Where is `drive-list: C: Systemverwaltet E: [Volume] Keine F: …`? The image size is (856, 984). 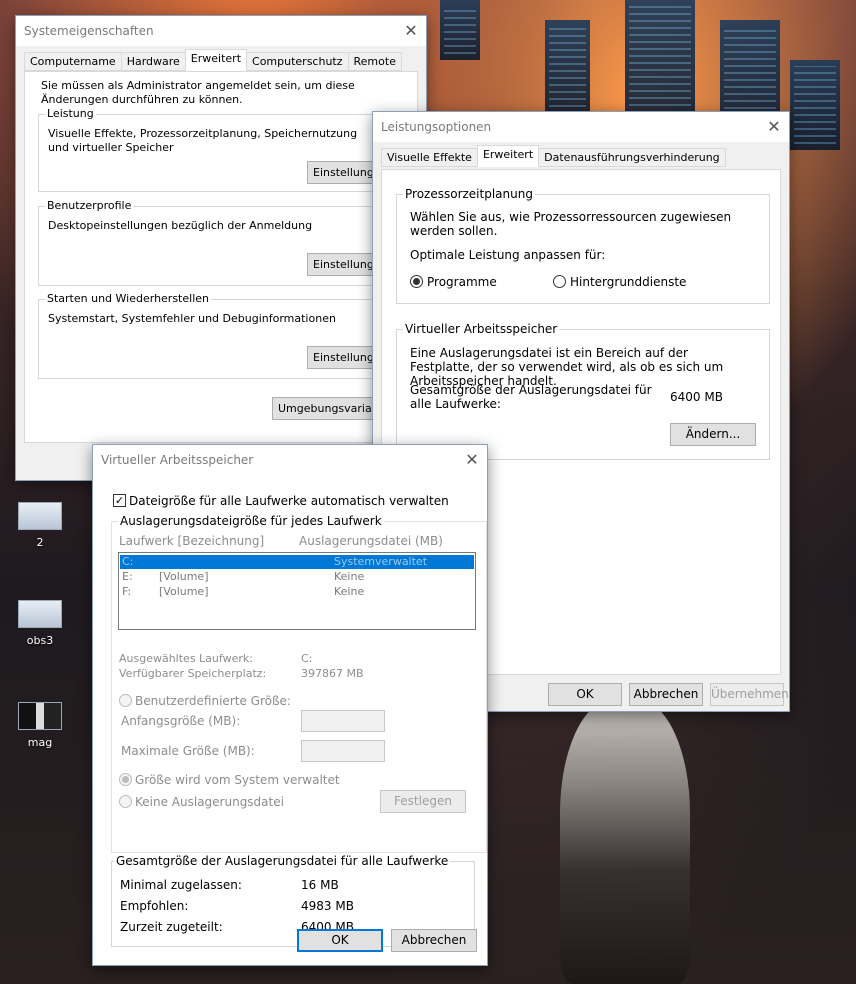 drive-list: C: Systemverwaltet E: [Volume] Keine F: … is located at coordinates (297, 591).